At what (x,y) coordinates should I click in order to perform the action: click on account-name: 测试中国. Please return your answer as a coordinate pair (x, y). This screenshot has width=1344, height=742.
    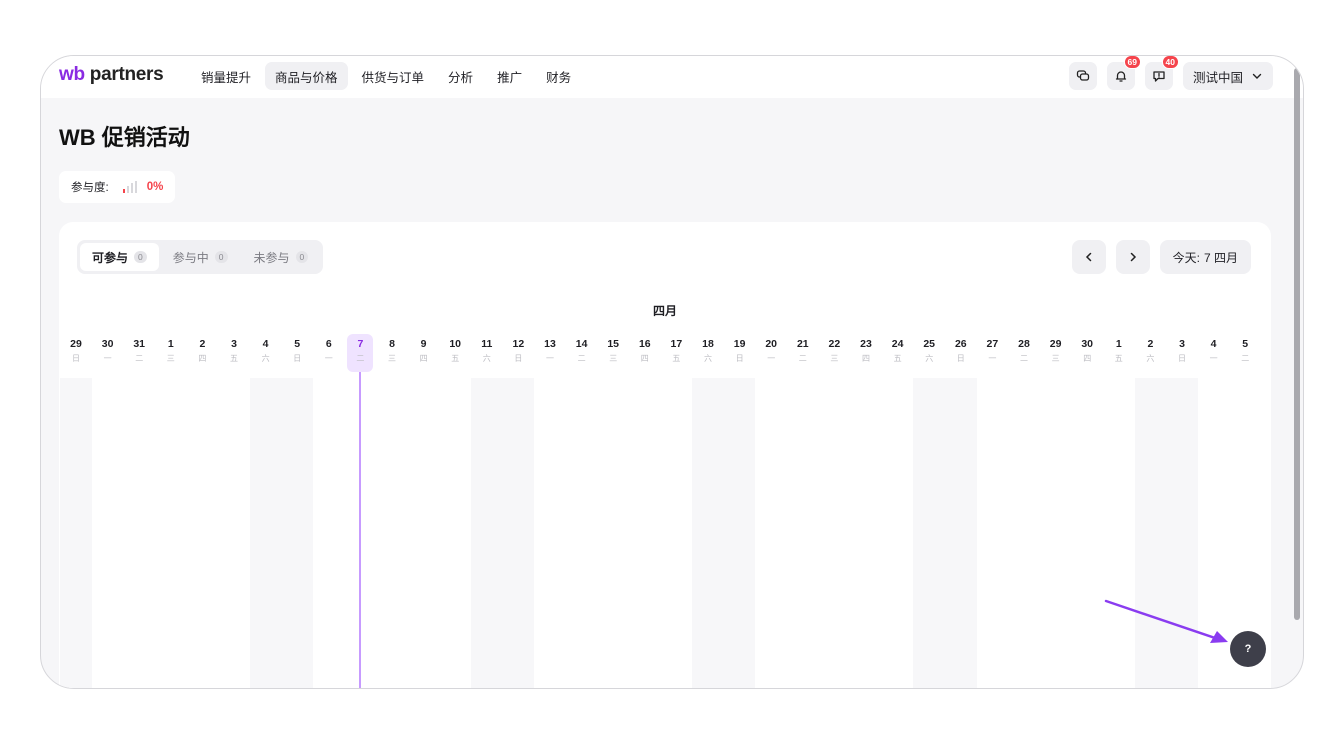
    Looking at the image, I should click on (1217, 77).